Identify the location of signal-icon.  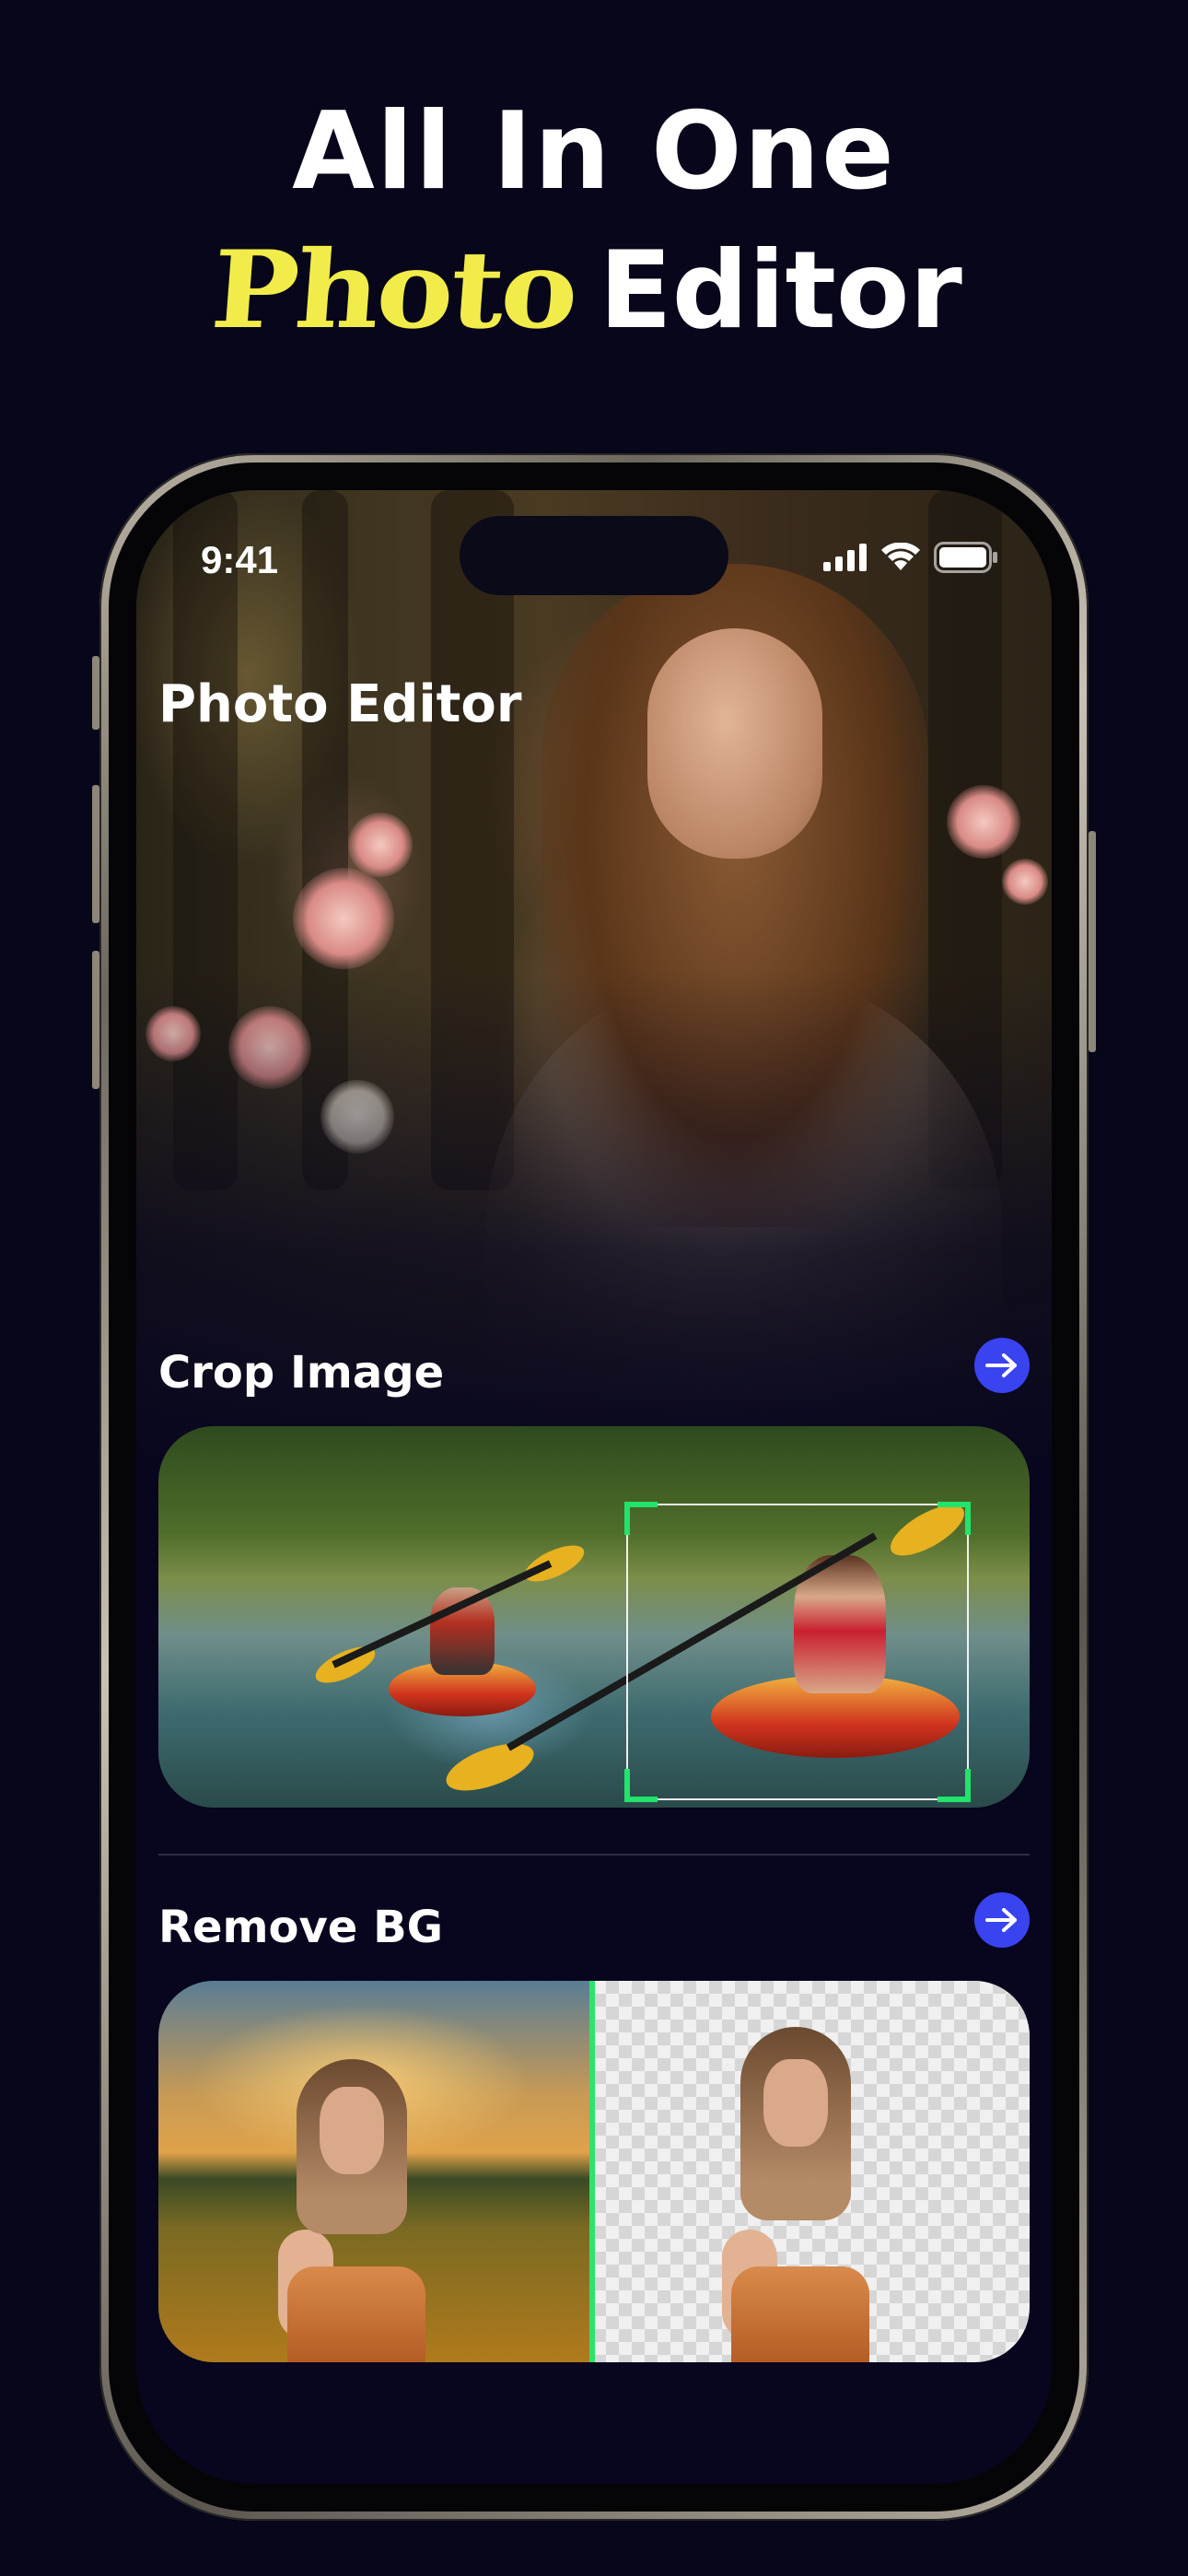
(845, 557).